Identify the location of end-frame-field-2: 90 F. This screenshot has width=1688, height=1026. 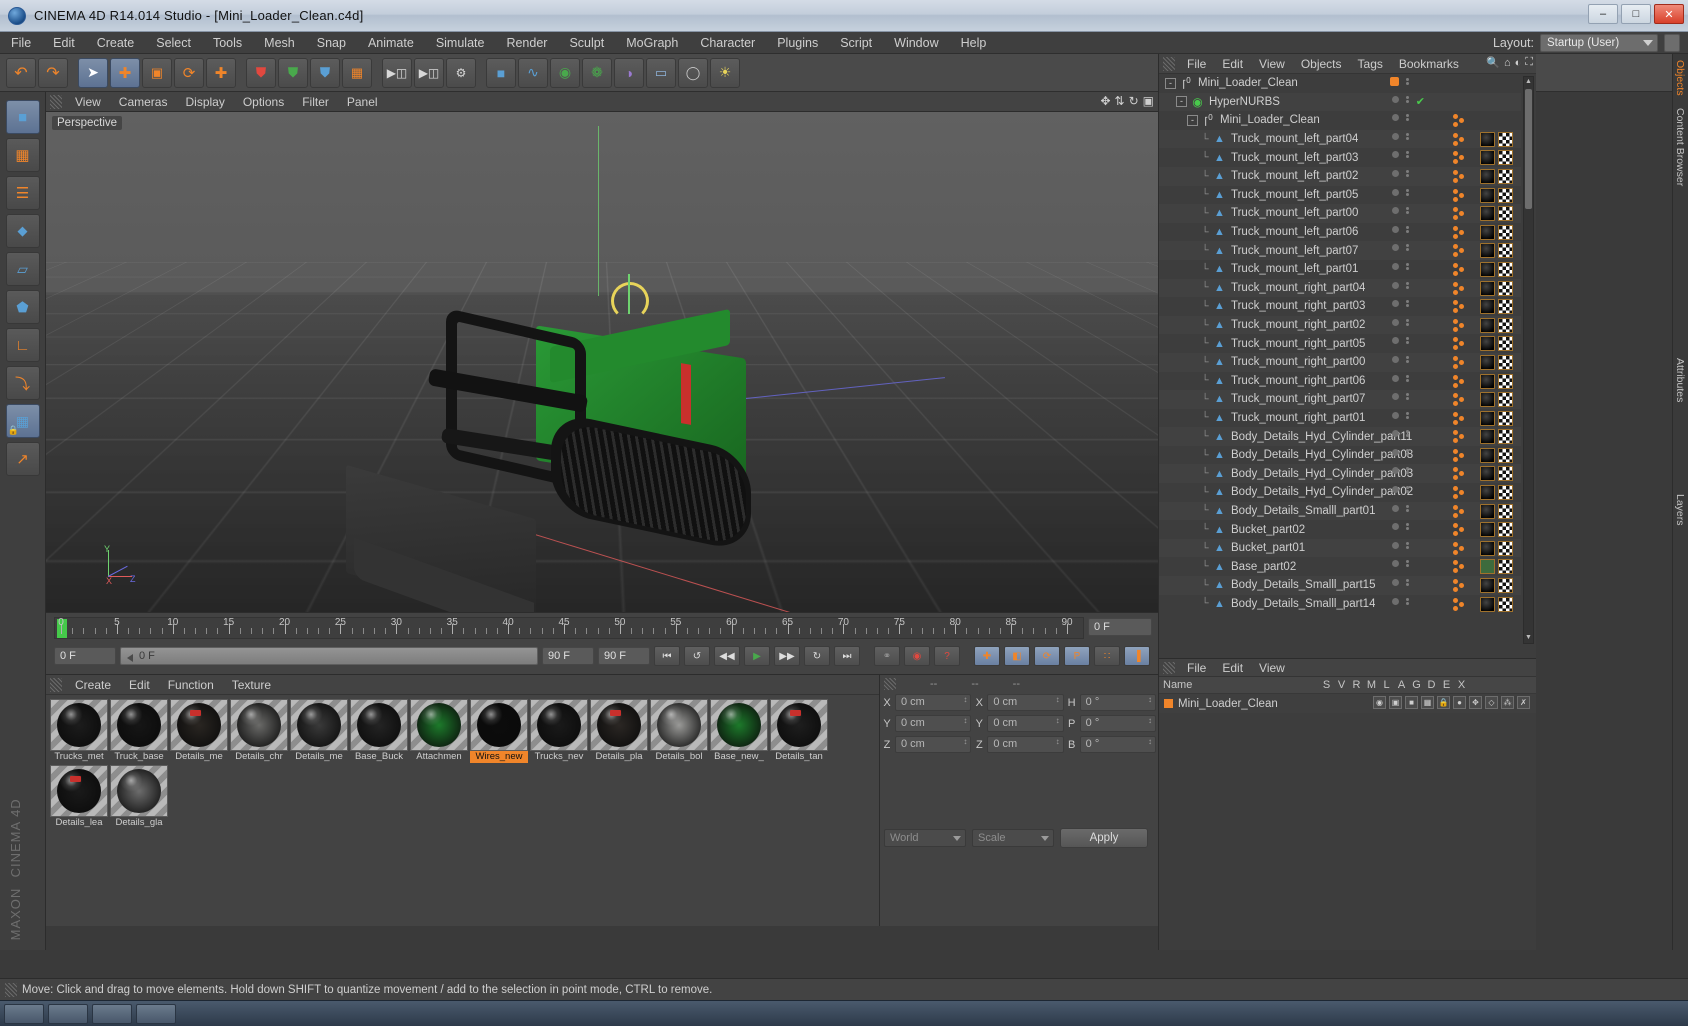
(624, 656).